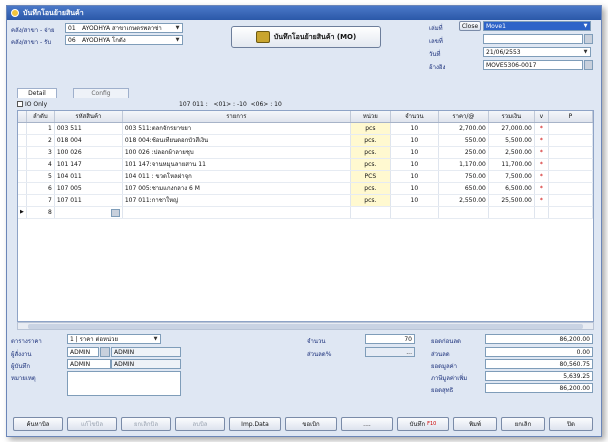  I want to click on col-total: รวมเงิน, so click(511, 117).